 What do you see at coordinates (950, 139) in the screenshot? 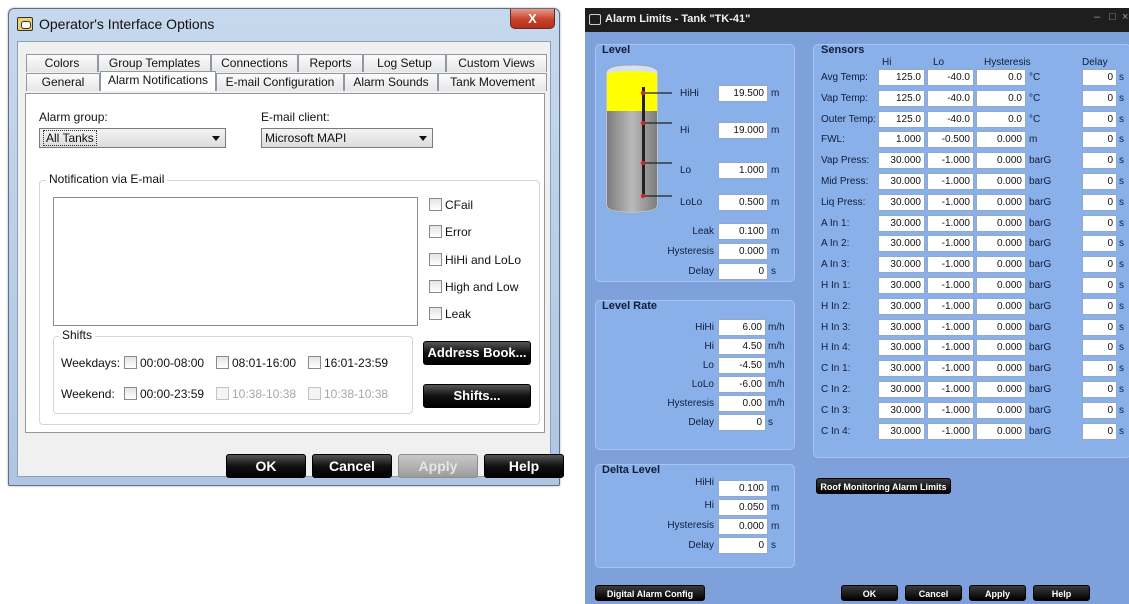
I see `sensor-lo-field: -0.500` at bounding box center [950, 139].